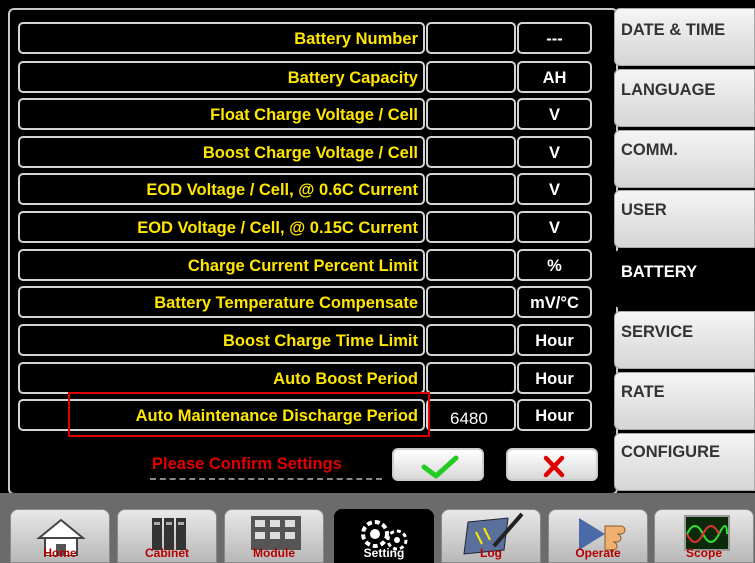  Describe the element at coordinates (247, 464) in the screenshot. I see `confirm-message: Please Confirm Settings` at that location.